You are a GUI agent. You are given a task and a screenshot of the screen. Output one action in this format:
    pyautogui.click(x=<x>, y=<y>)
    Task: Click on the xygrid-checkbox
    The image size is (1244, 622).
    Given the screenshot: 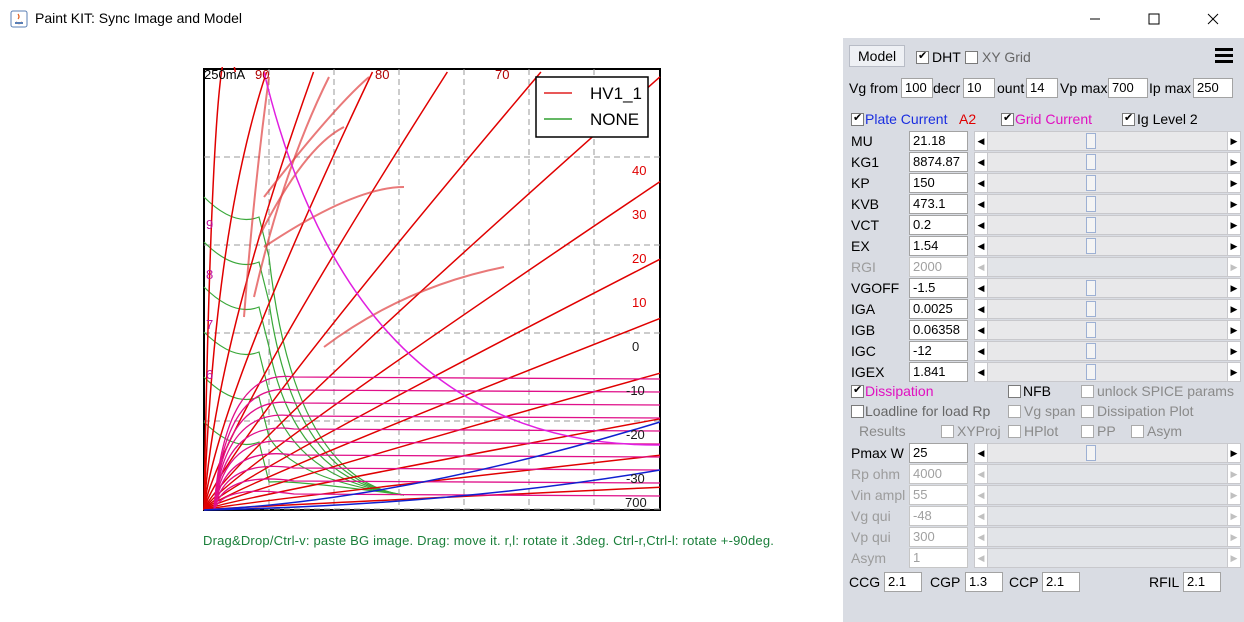 What is the action you would take?
    pyautogui.click(x=971, y=57)
    